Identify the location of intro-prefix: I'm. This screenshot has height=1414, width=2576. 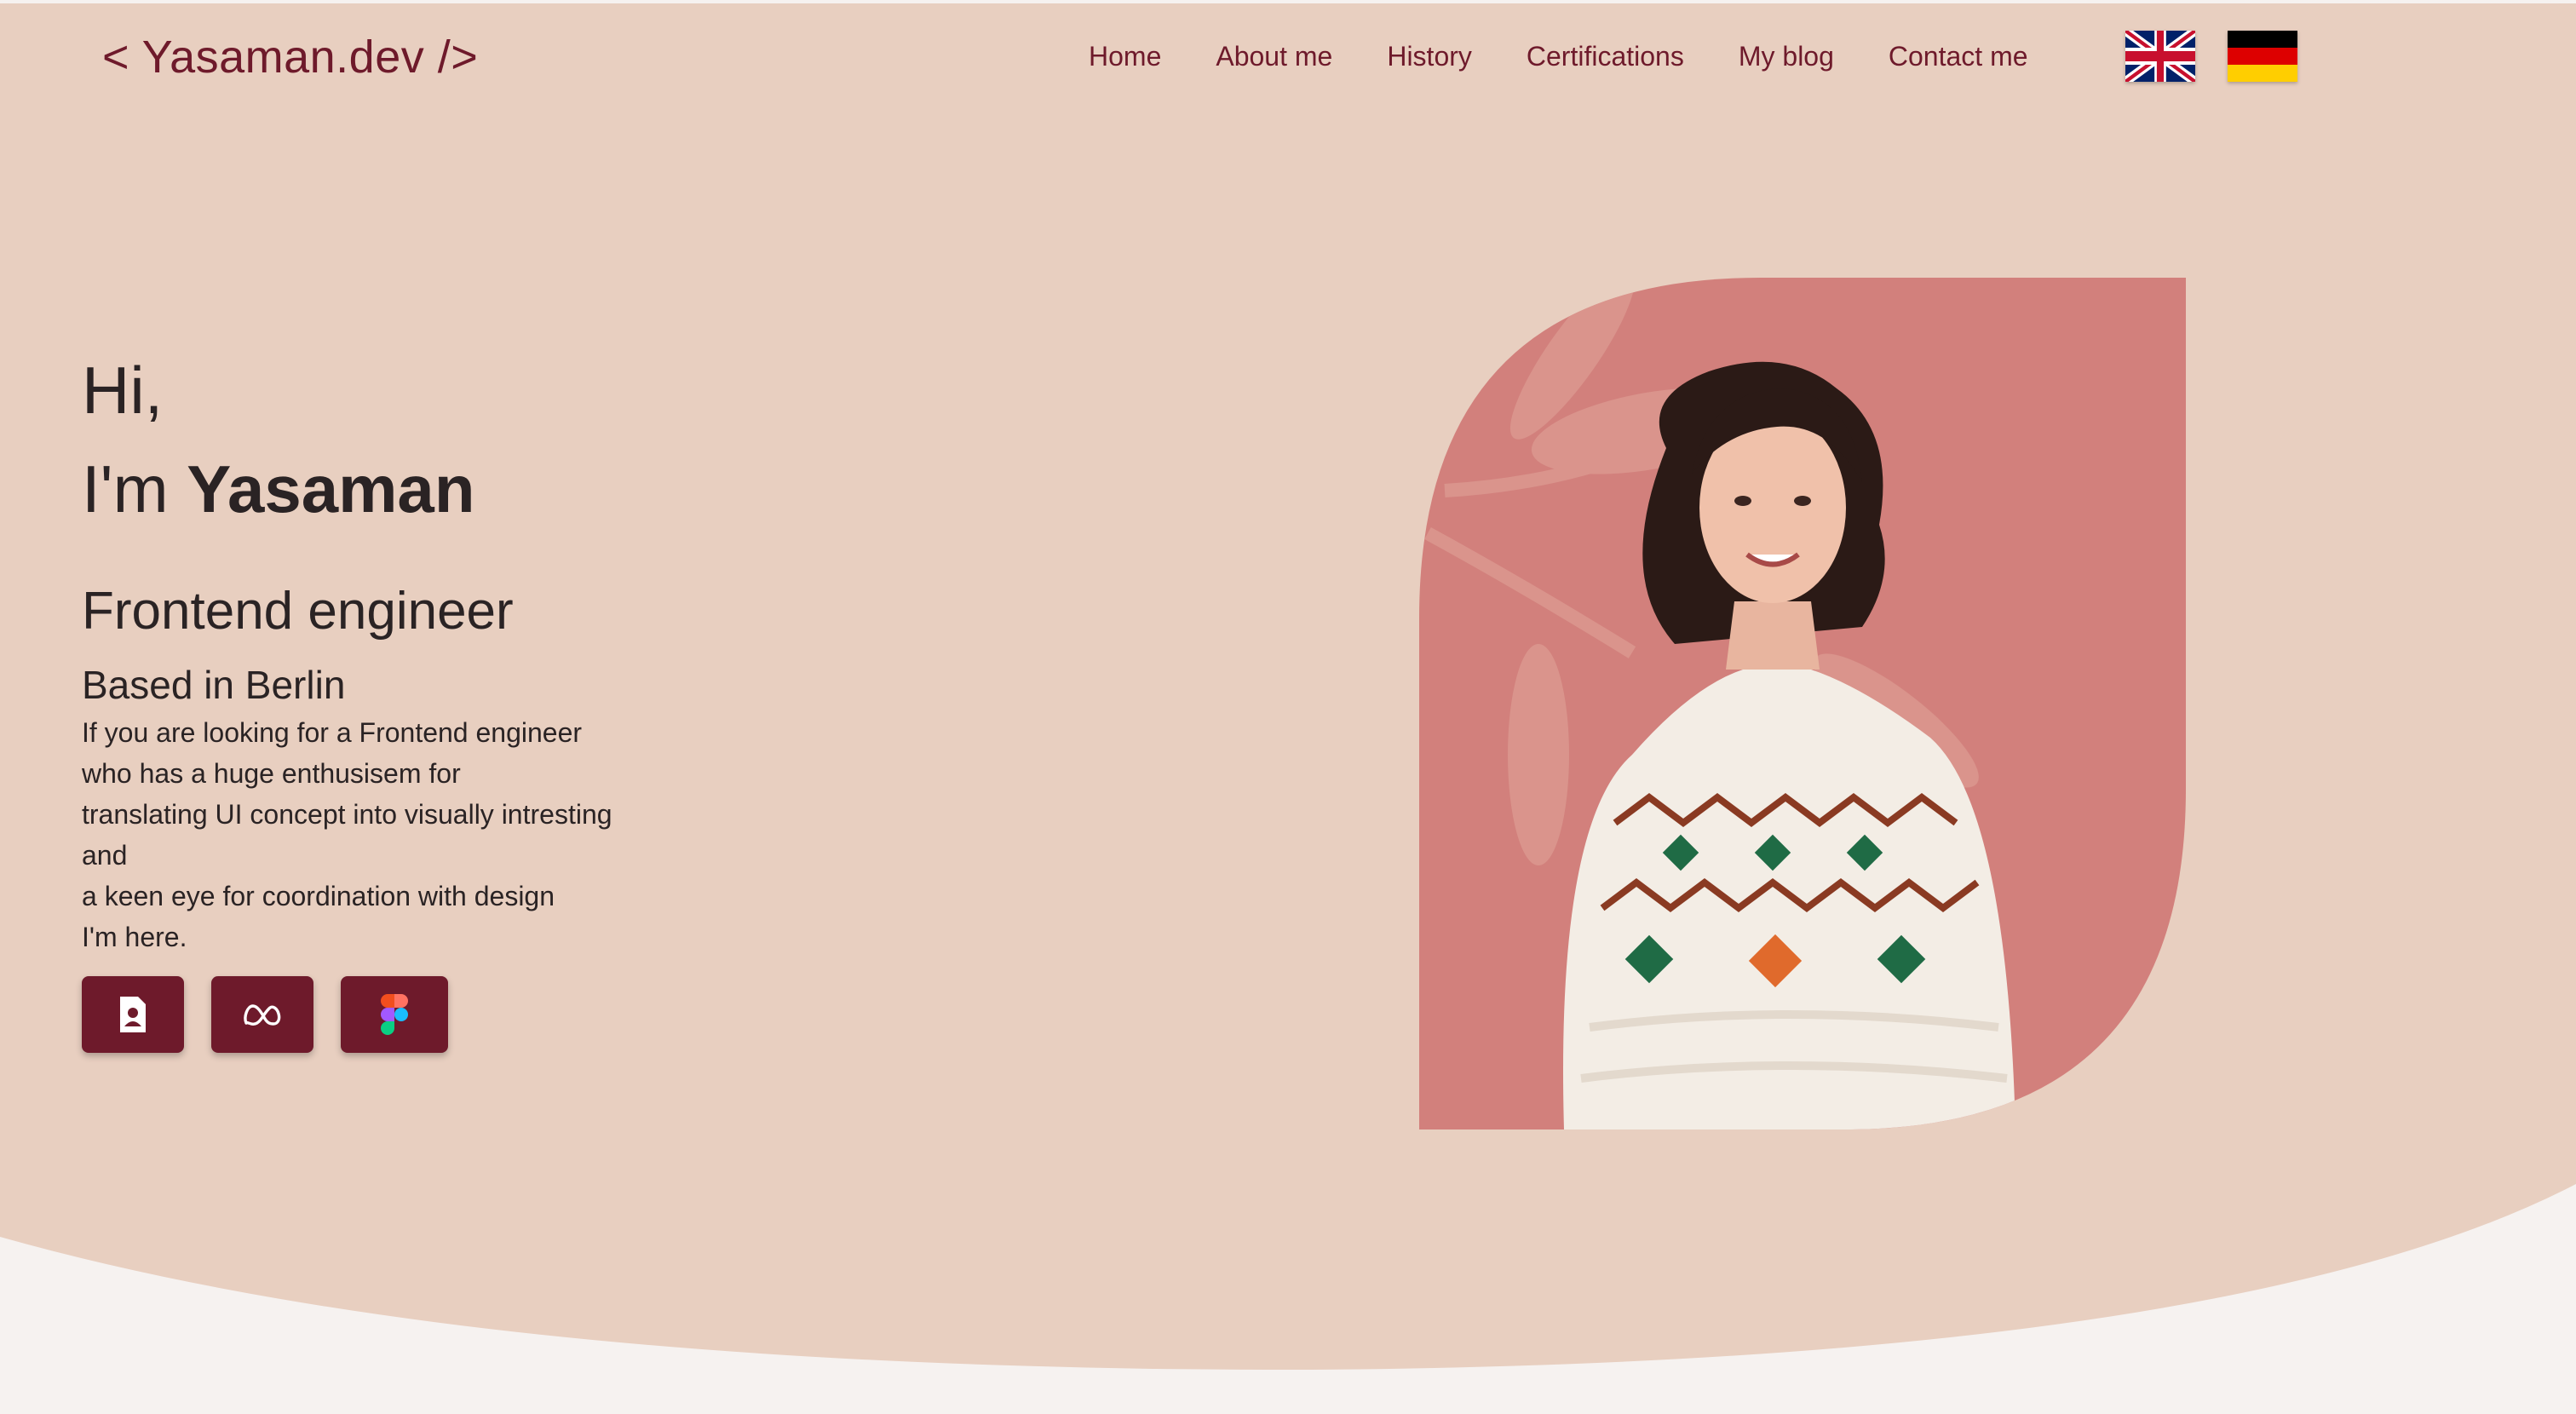
(134, 488).